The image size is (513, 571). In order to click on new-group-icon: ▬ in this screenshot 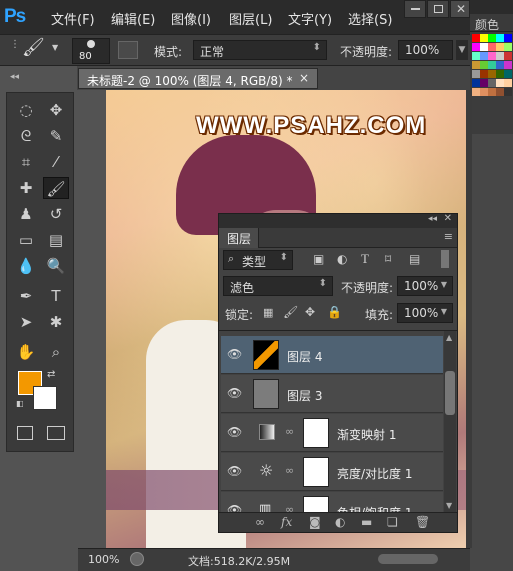, I will do `click(366, 522)`.